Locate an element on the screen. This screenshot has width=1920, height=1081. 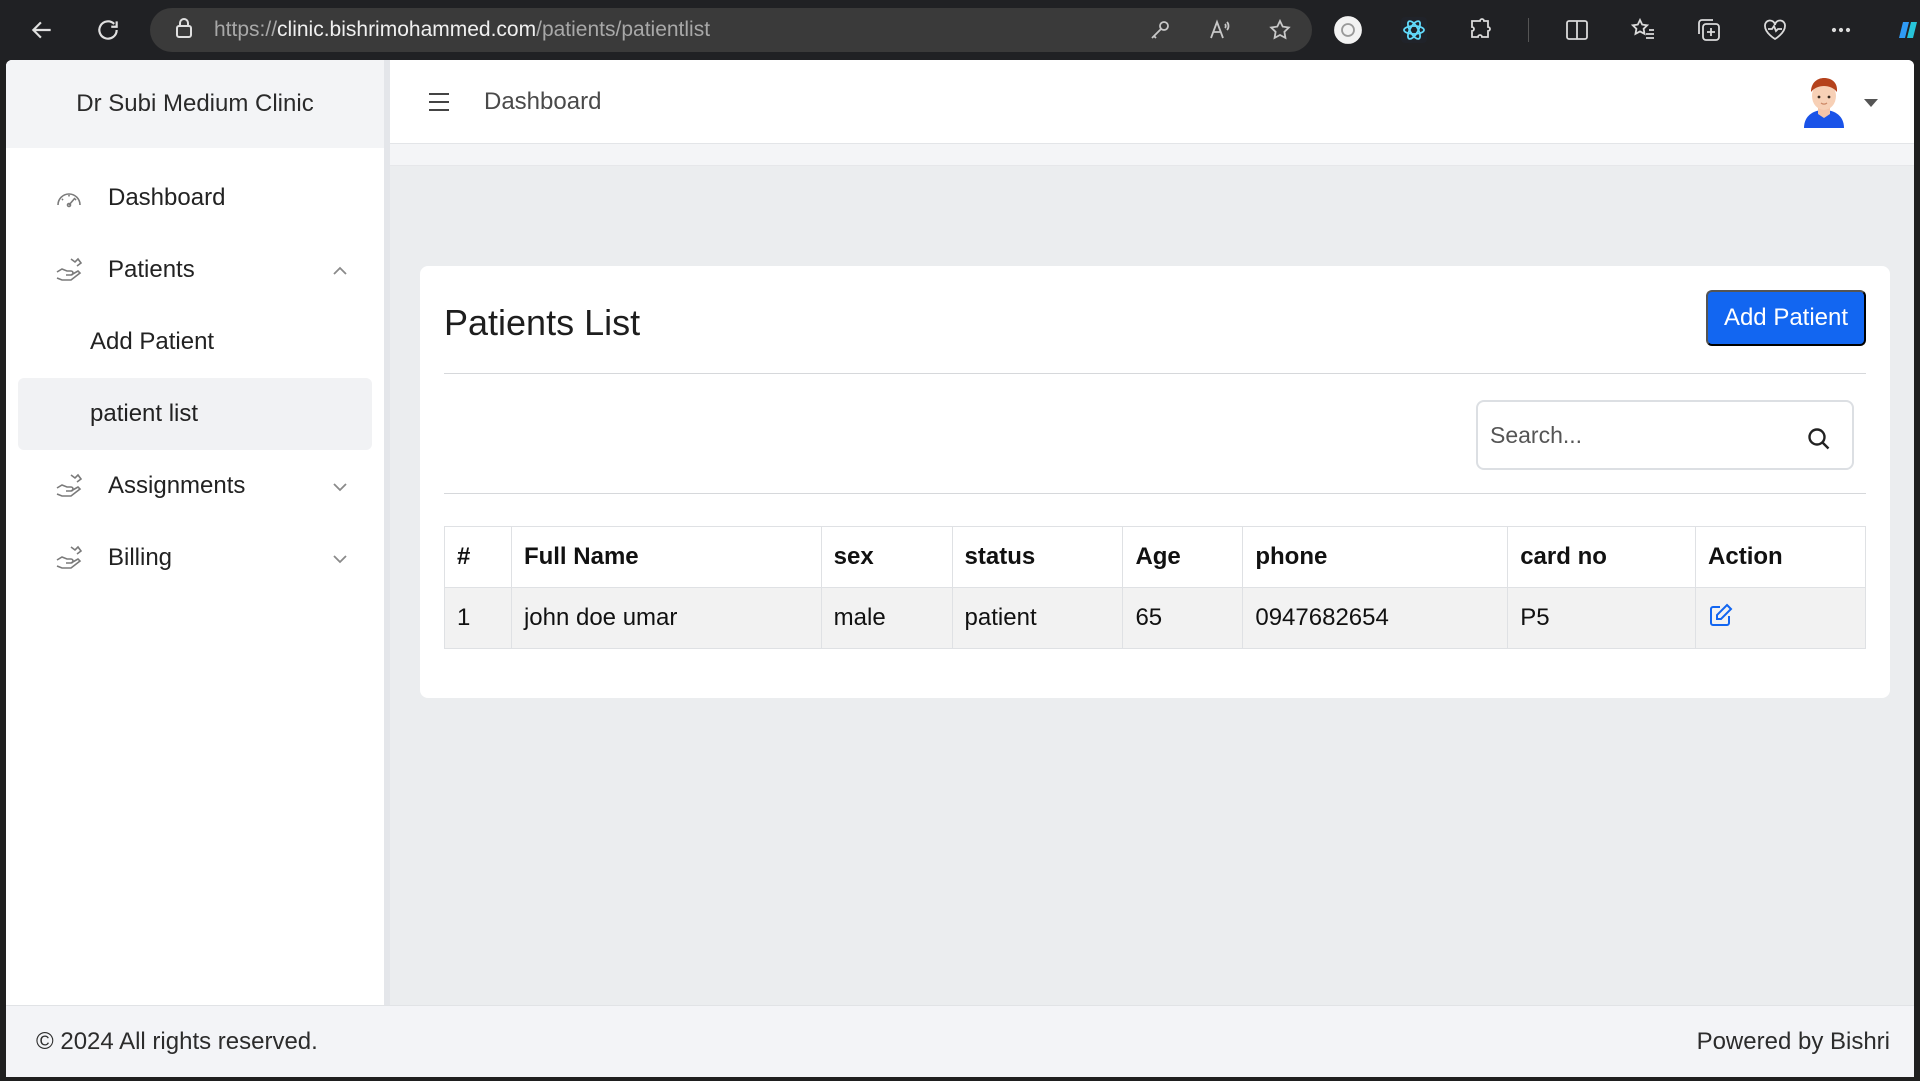
back-button is located at coordinates (42, 30).